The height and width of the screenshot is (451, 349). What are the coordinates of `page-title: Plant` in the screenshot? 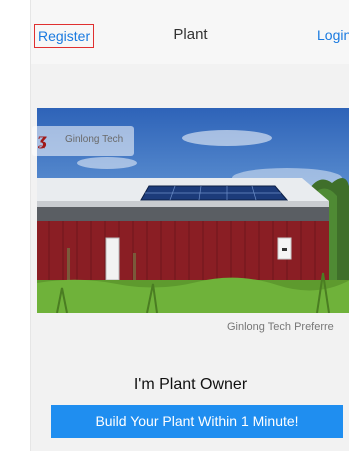 It's located at (190, 34).